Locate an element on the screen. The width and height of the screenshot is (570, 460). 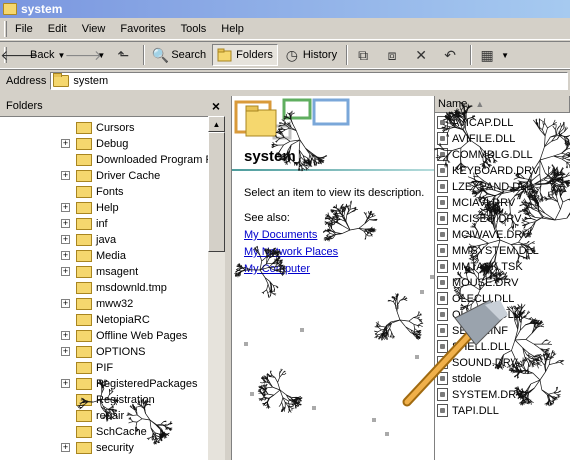
tree-item: + security is located at coordinates (67, 448).